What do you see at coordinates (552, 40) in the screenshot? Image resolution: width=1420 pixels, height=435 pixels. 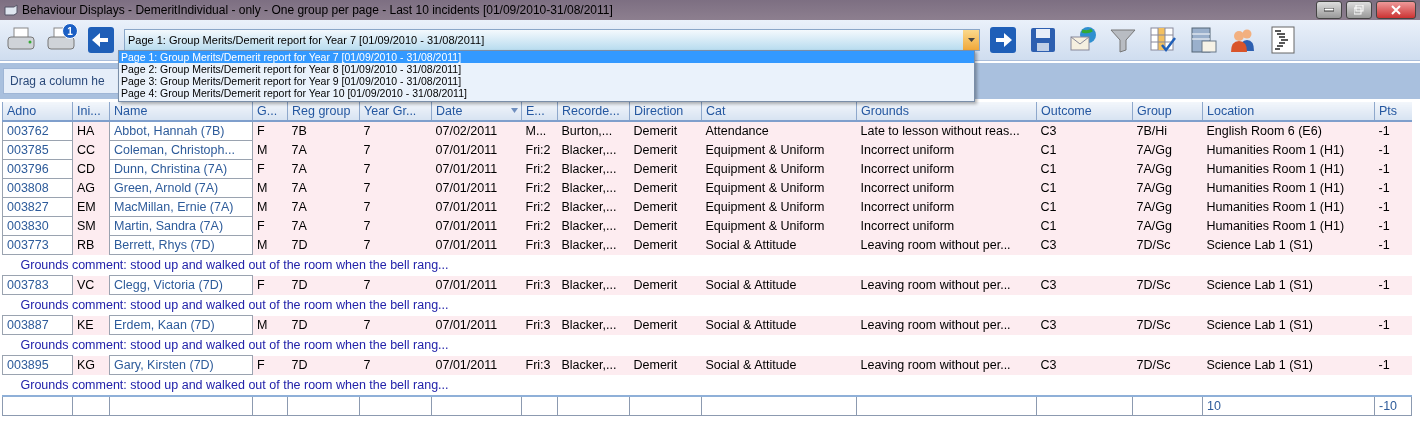 I see `page-select: Page 1: Group Merits/Demerit report for Year 7 [01/09/2010 - 31/08/2011]` at bounding box center [552, 40].